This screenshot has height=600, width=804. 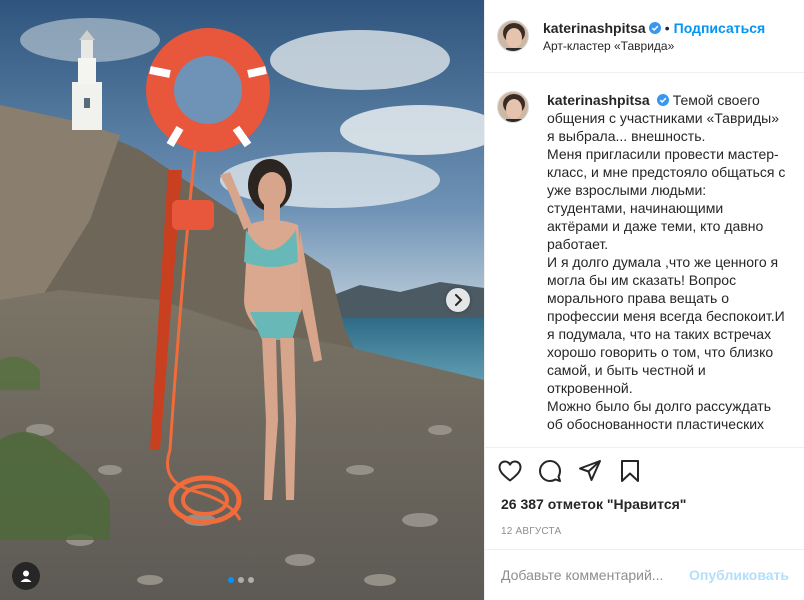 I want to click on save-button, so click(x=630, y=471).